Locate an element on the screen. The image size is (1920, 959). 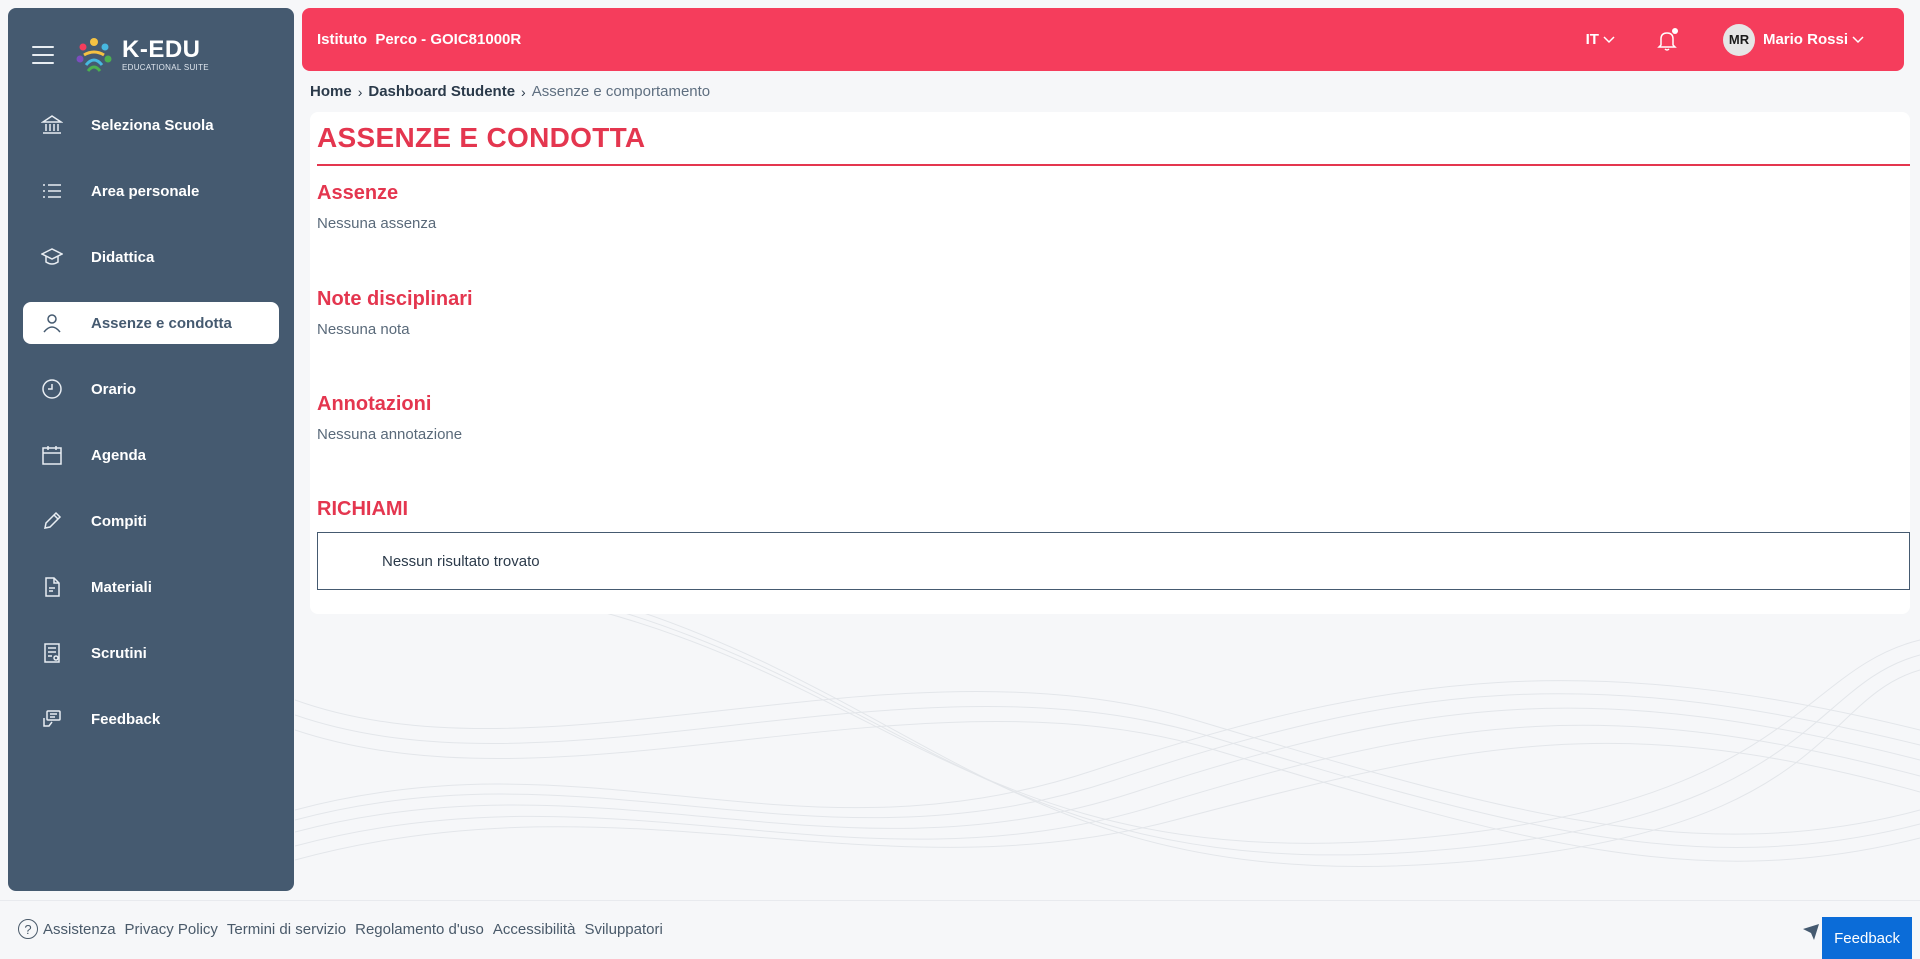
graduation-cap-icon is located at coordinates (52, 257).